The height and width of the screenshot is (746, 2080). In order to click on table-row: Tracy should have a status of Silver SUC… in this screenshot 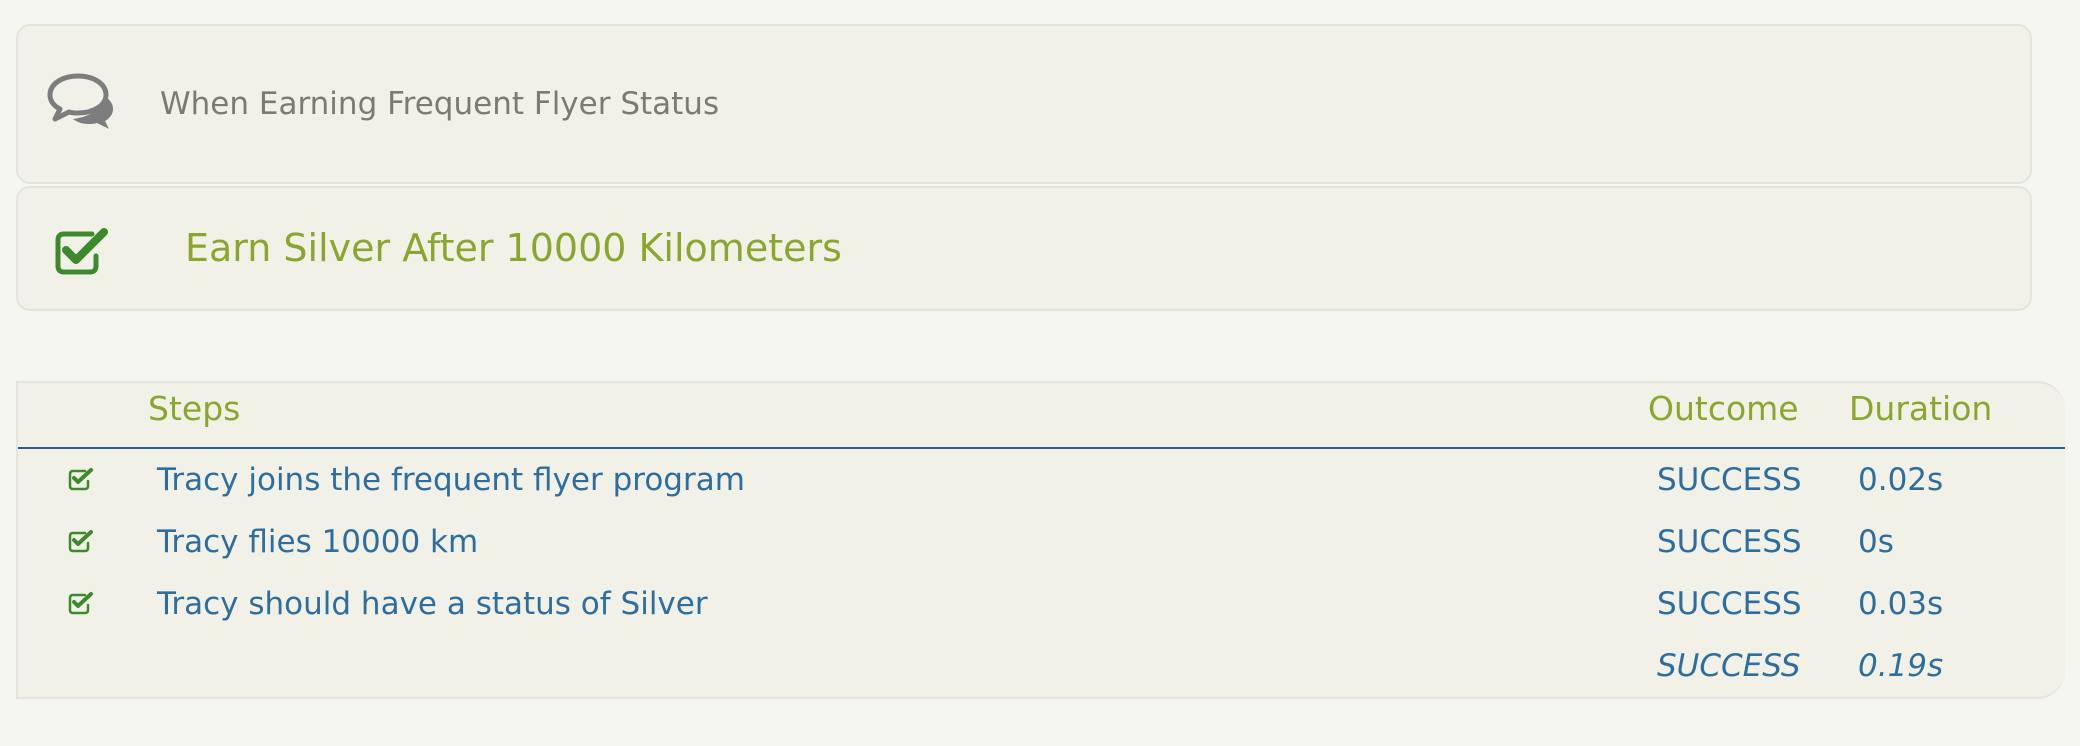, I will do `click(1041, 604)`.